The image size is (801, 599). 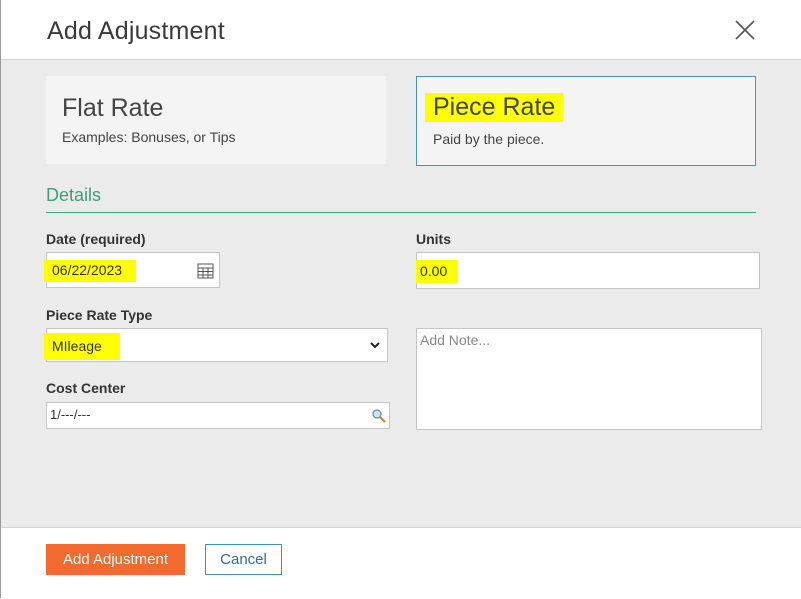 What do you see at coordinates (433, 239) in the screenshot?
I see `units-label: Units` at bounding box center [433, 239].